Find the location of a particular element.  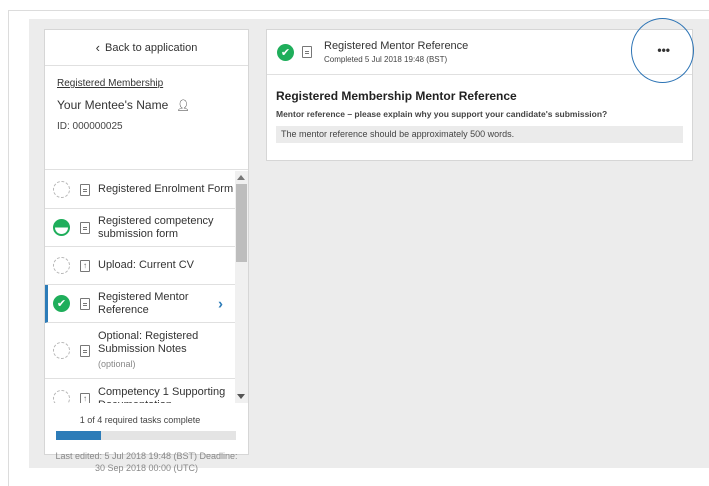

membership-link: Registered Membership is located at coordinates (152, 83).